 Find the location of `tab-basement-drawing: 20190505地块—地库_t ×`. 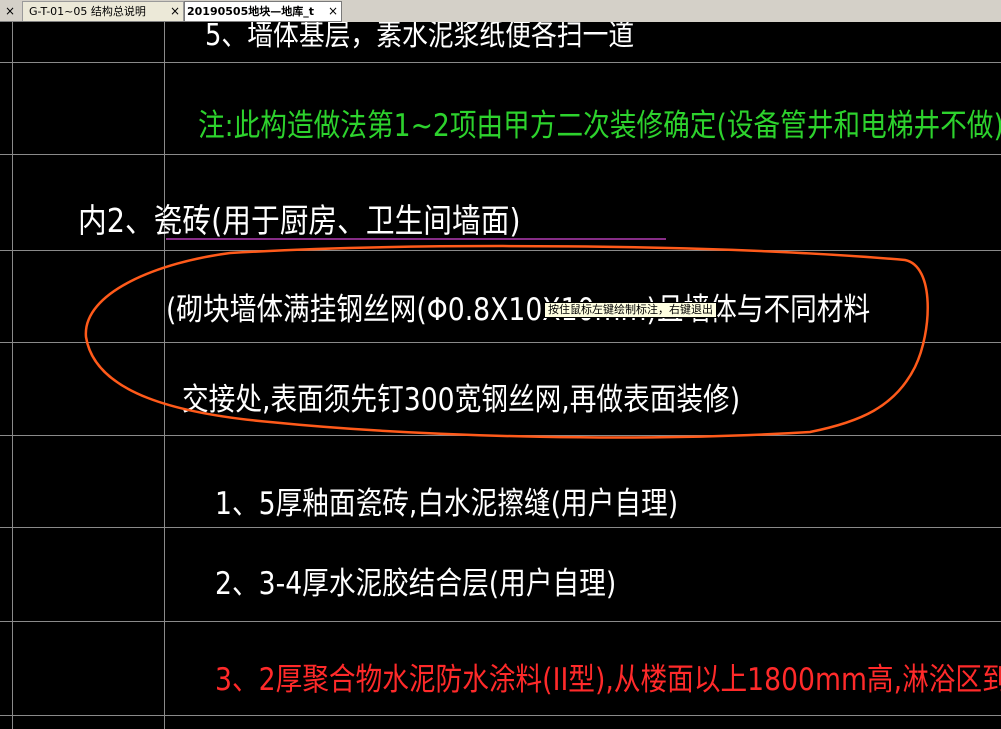

tab-basement-drawing: 20190505地块—地库_t × is located at coordinates (263, 11).